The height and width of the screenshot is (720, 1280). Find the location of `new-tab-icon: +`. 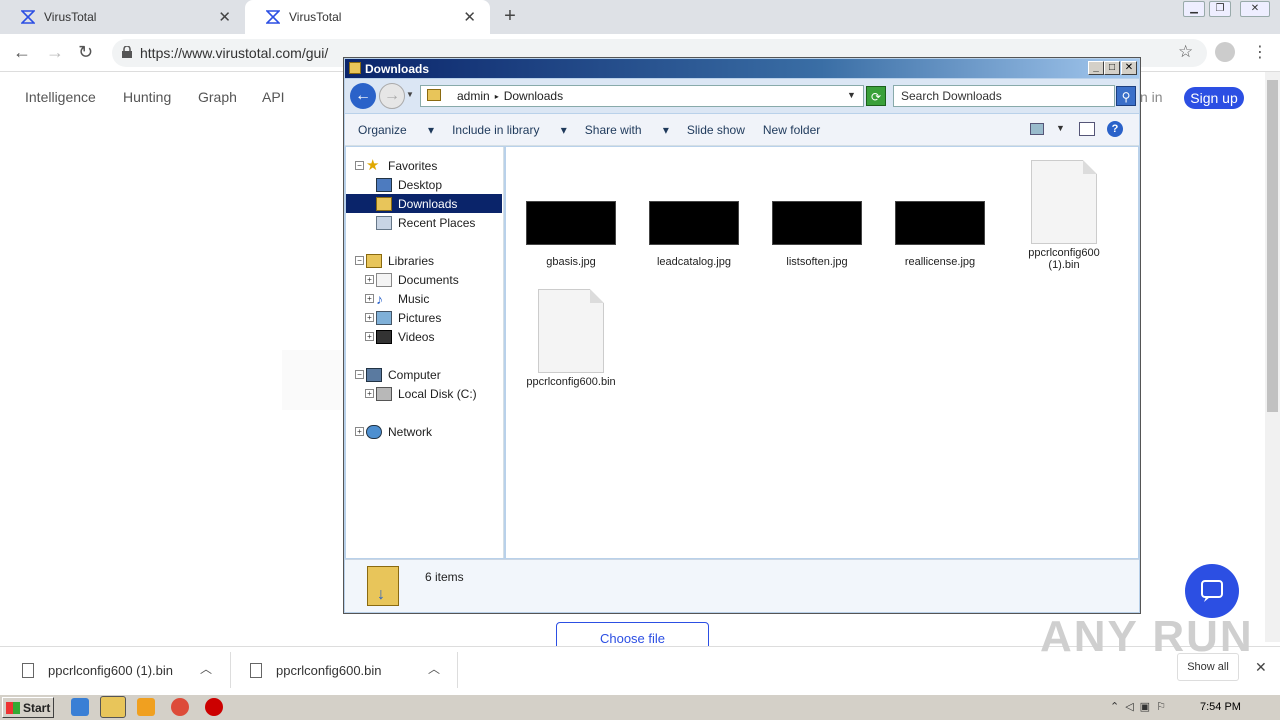

new-tab-icon: + is located at coordinates (510, 16).